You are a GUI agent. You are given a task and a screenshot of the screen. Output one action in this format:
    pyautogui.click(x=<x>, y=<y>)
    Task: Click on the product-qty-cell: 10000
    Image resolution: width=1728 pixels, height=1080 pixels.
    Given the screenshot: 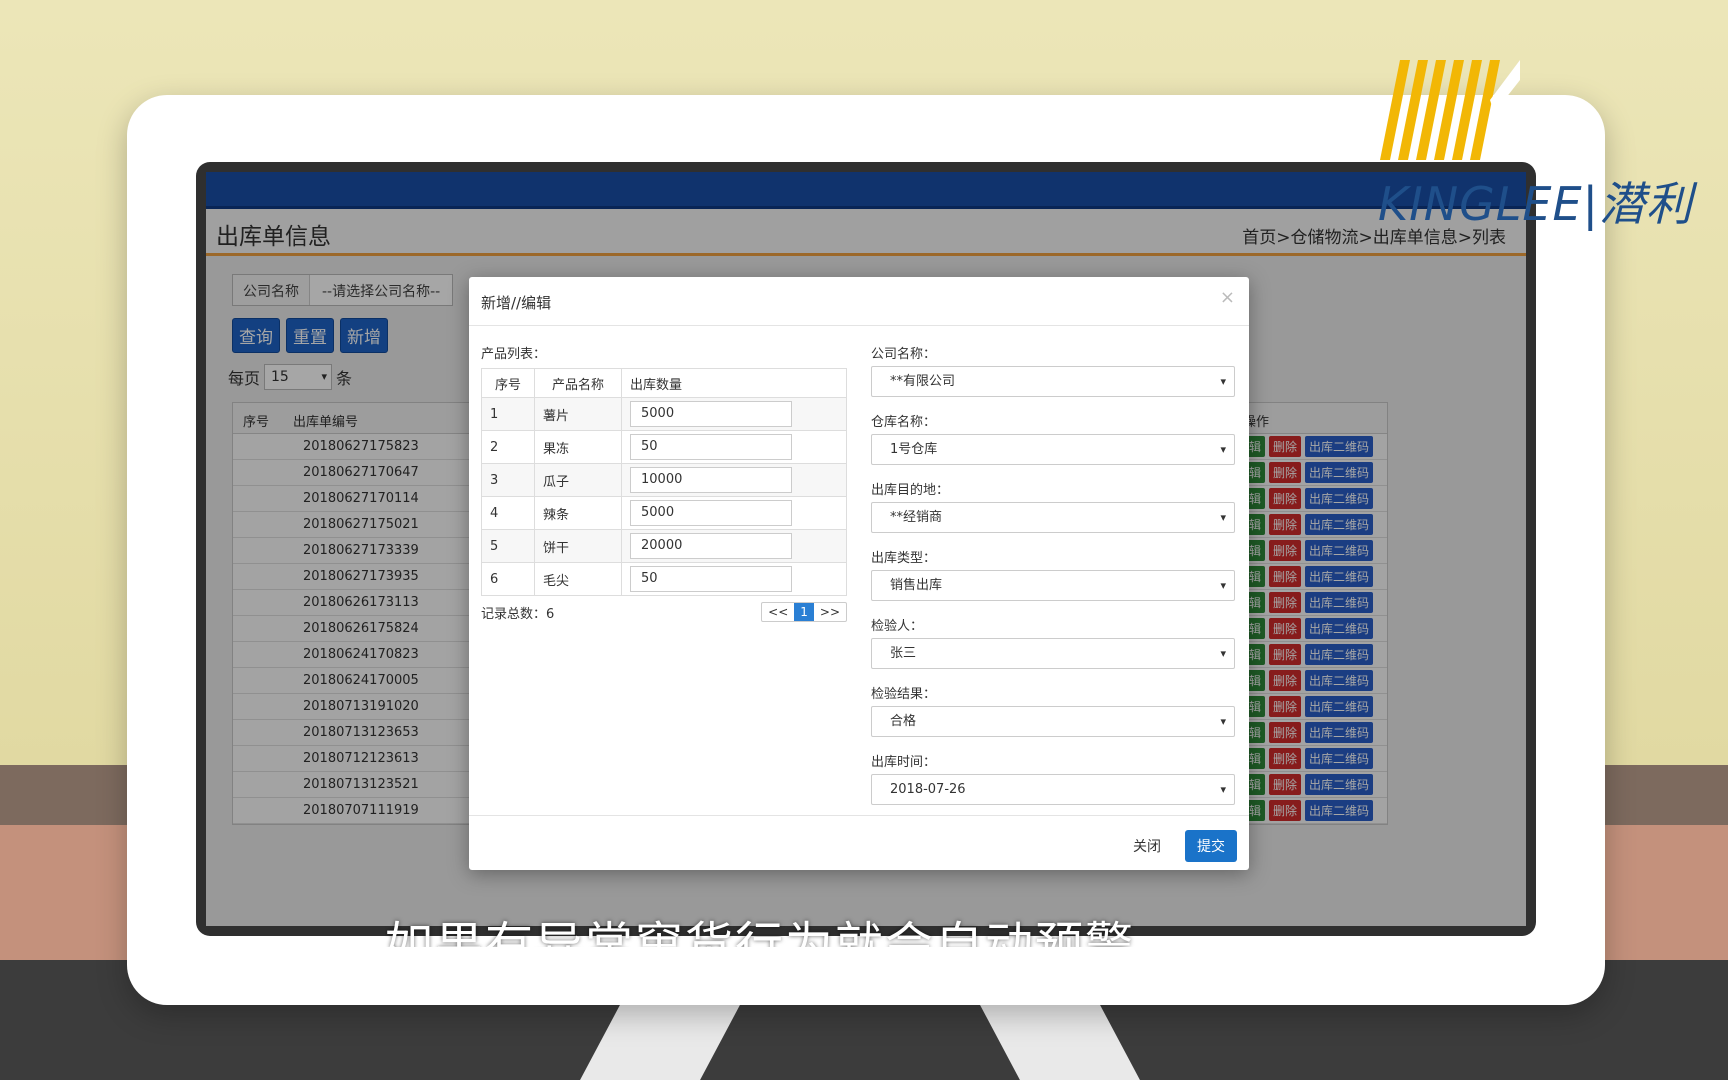 What is the action you would take?
    pyautogui.click(x=734, y=480)
    